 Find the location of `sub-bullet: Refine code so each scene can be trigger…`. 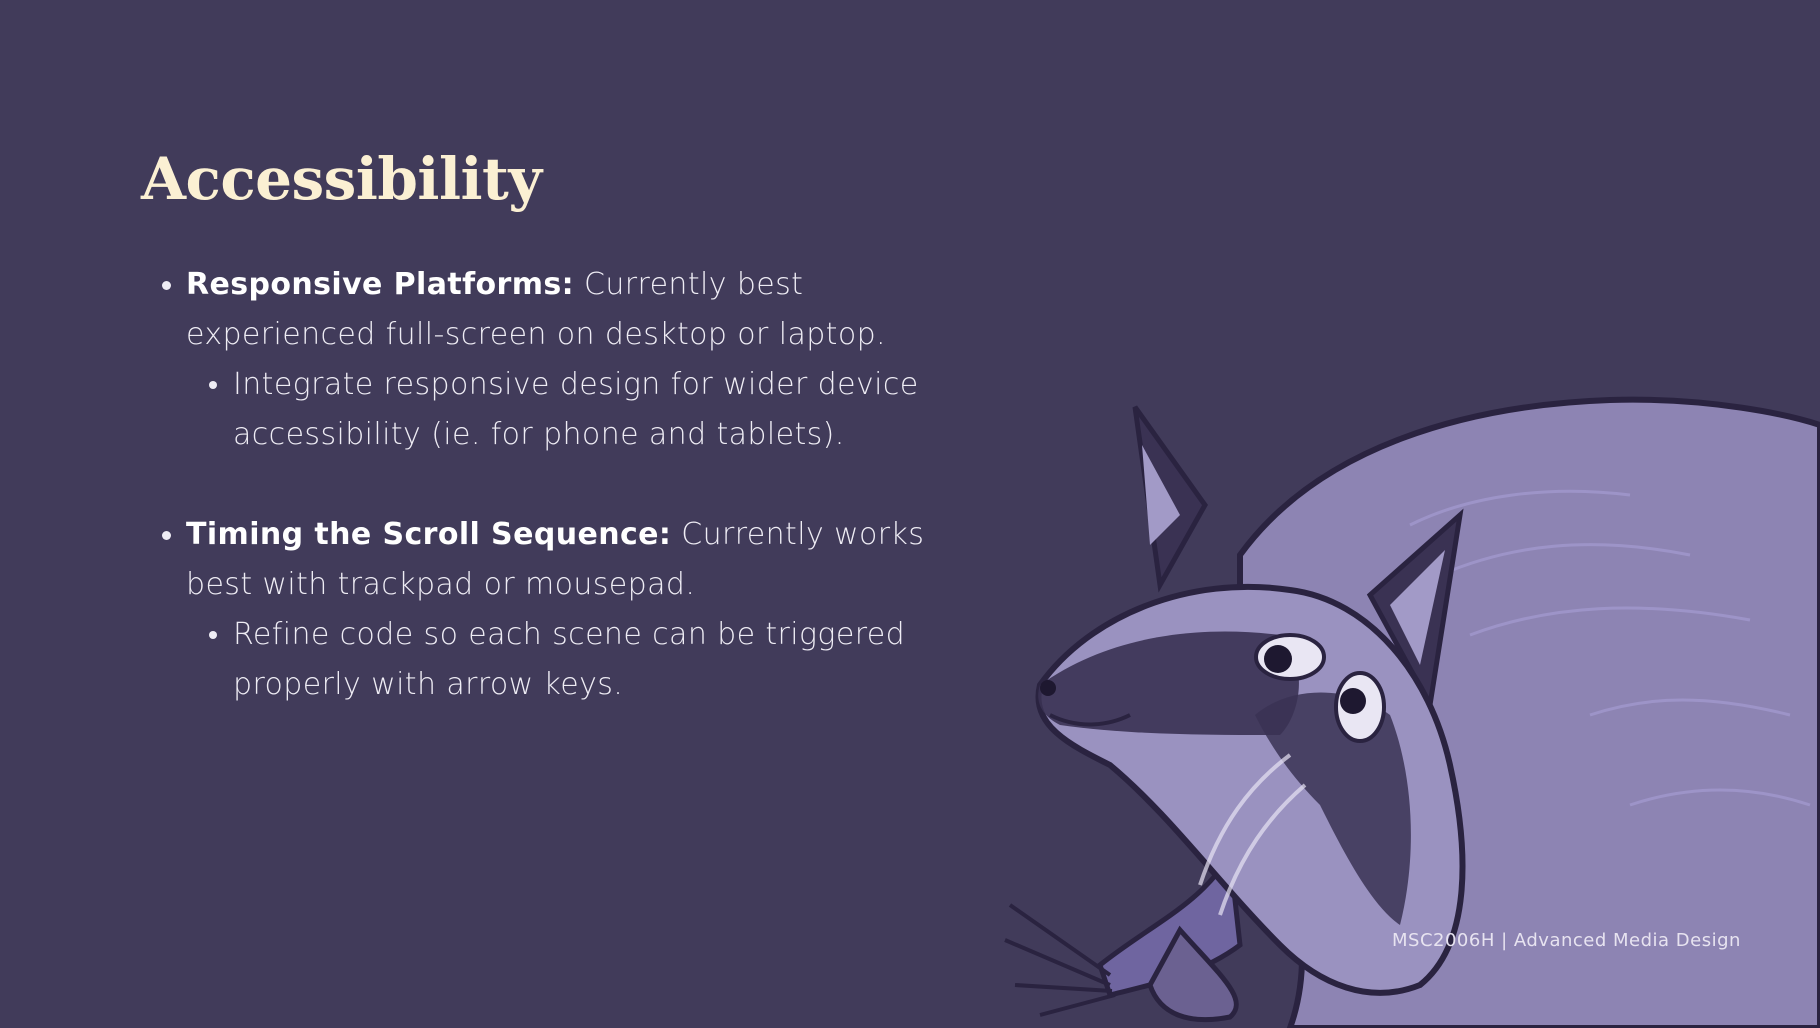

sub-bullet: Refine code so each scene can be trigger… is located at coordinates (597, 660).